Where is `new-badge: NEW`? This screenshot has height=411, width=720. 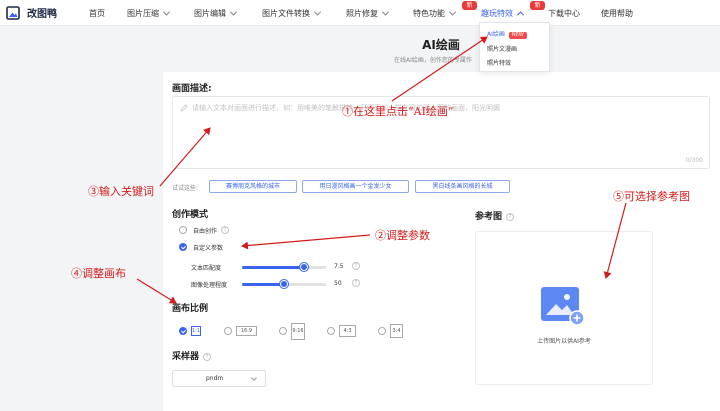
new-badge: NEW is located at coordinates (517, 35).